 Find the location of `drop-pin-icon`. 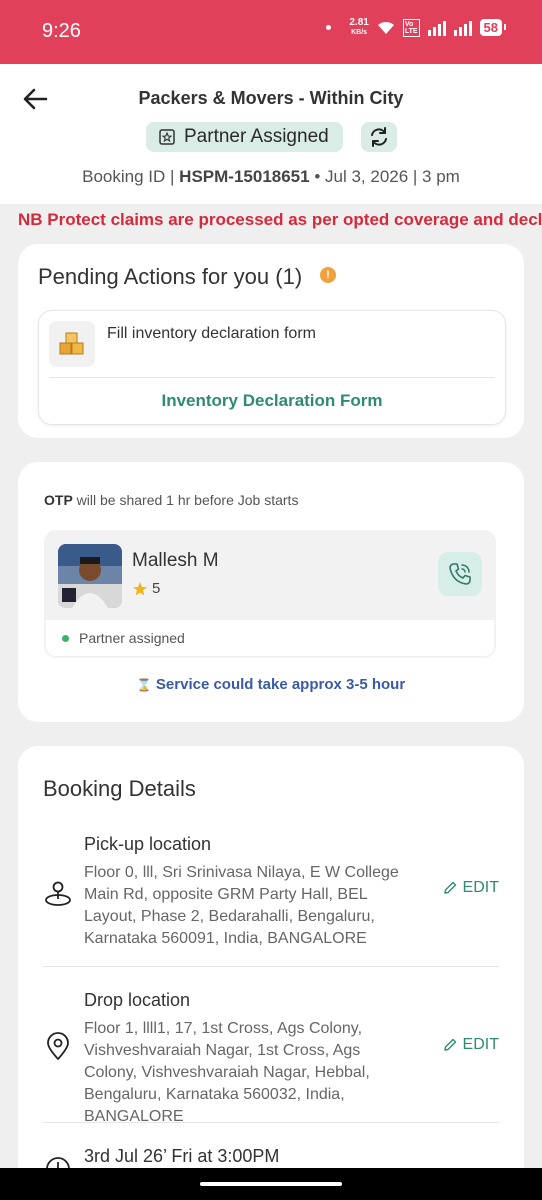

drop-pin-icon is located at coordinates (58, 1046).